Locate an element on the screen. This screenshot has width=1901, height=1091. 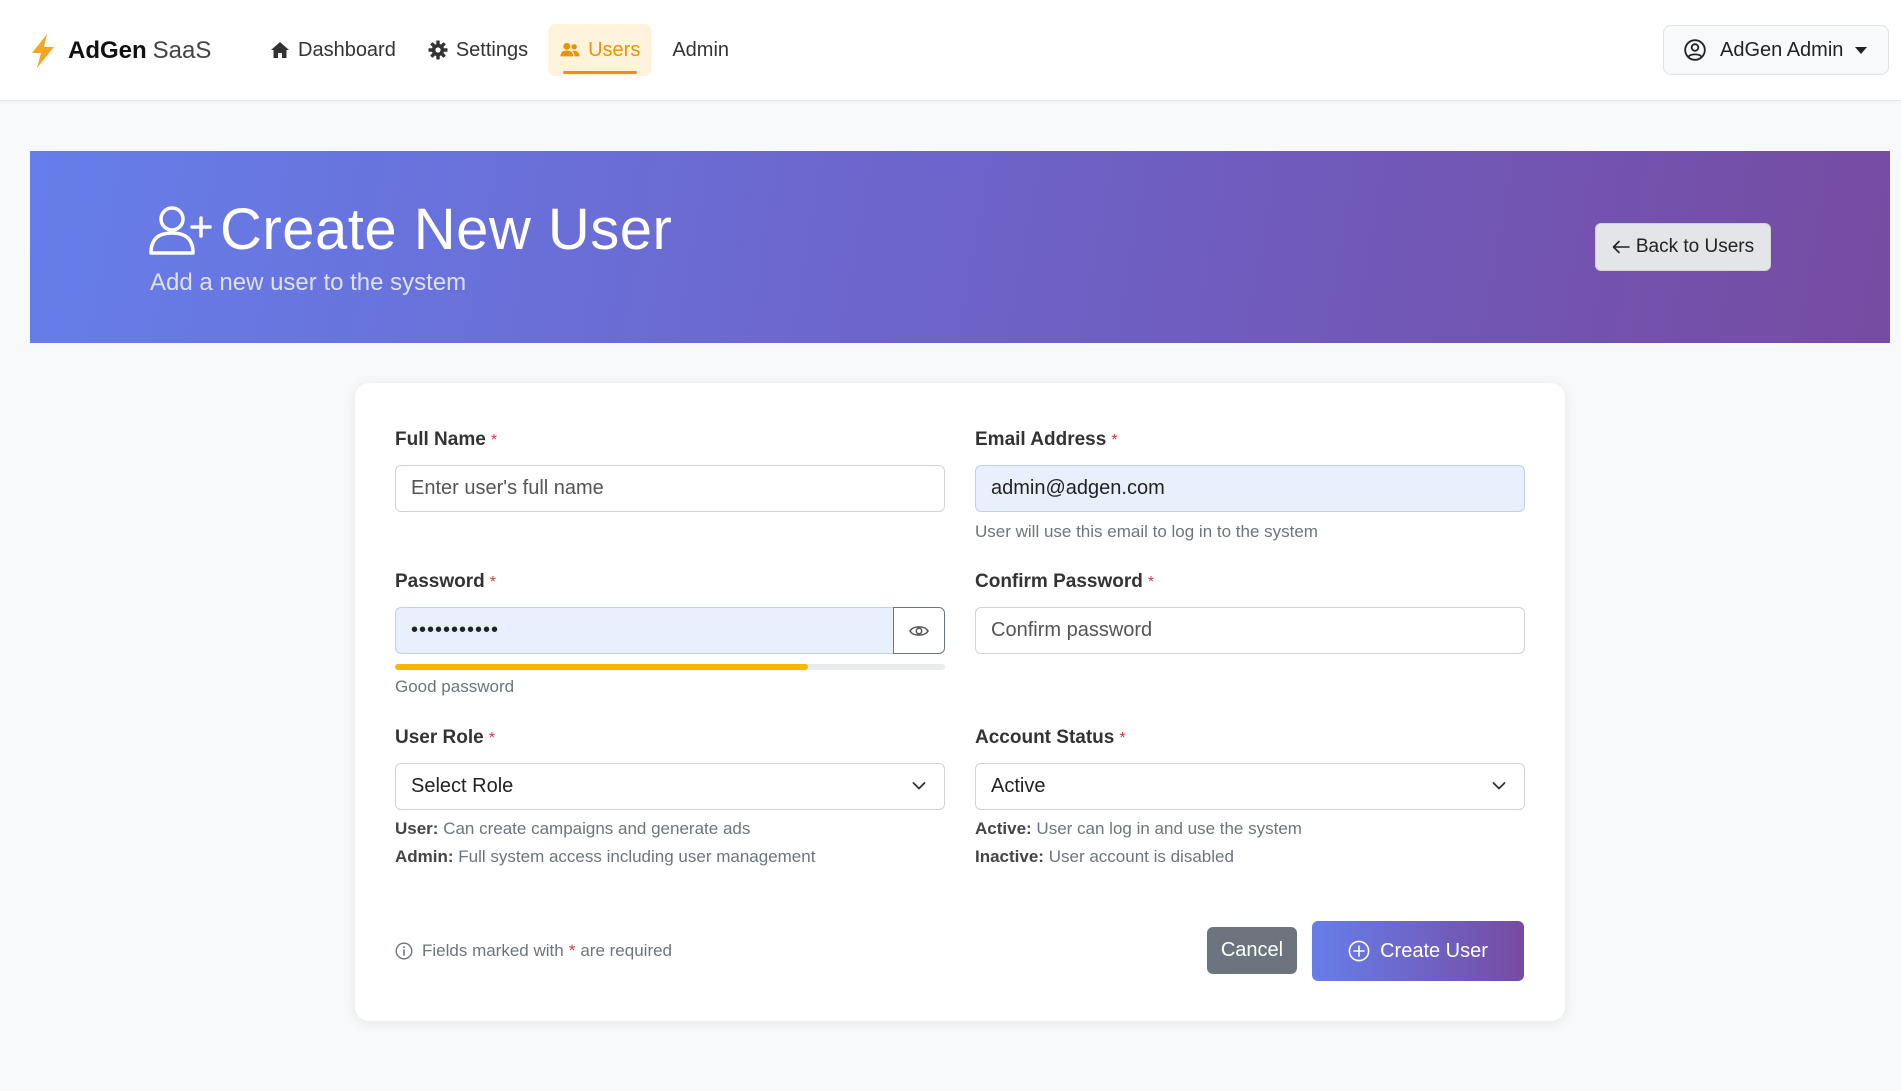
brand-suffix: SaaS is located at coordinates (182, 50).